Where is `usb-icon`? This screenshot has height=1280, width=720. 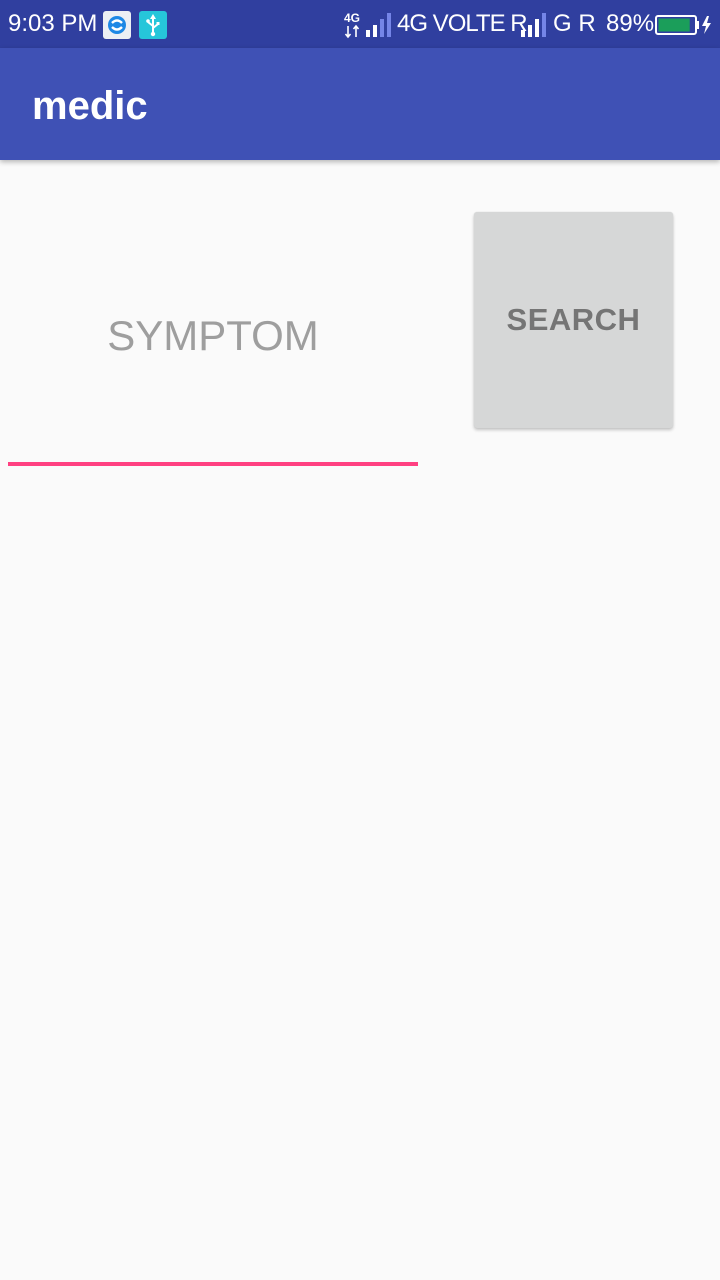 usb-icon is located at coordinates (153, 25).